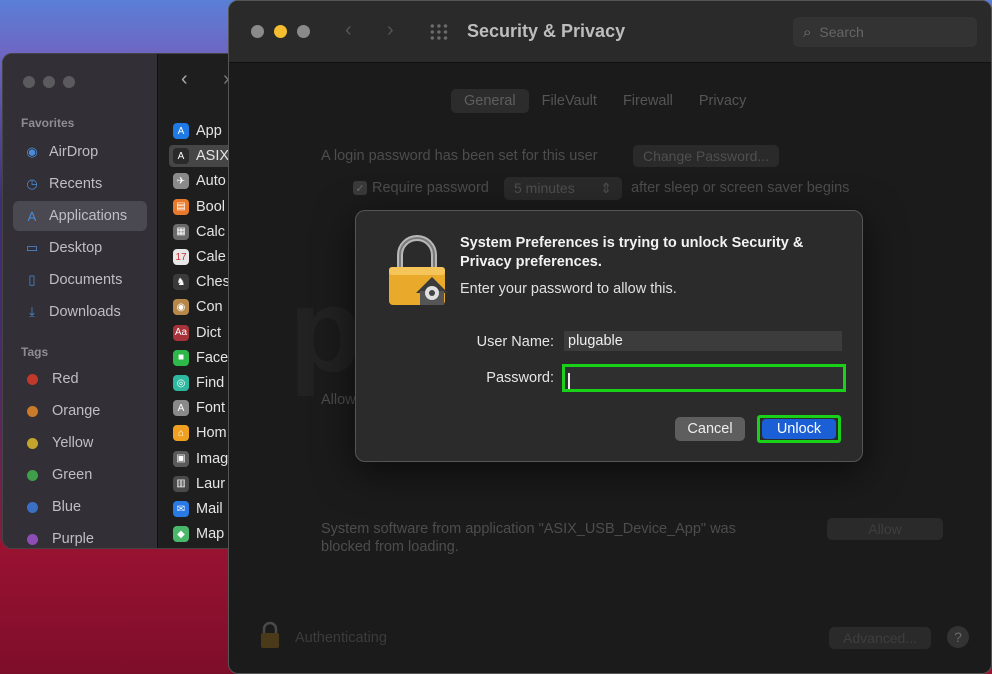 This screenshot has width=992, height=674. Describe the element at coordinates (520, 378) in the screenshot. I see `password-label: Password:` at that location.